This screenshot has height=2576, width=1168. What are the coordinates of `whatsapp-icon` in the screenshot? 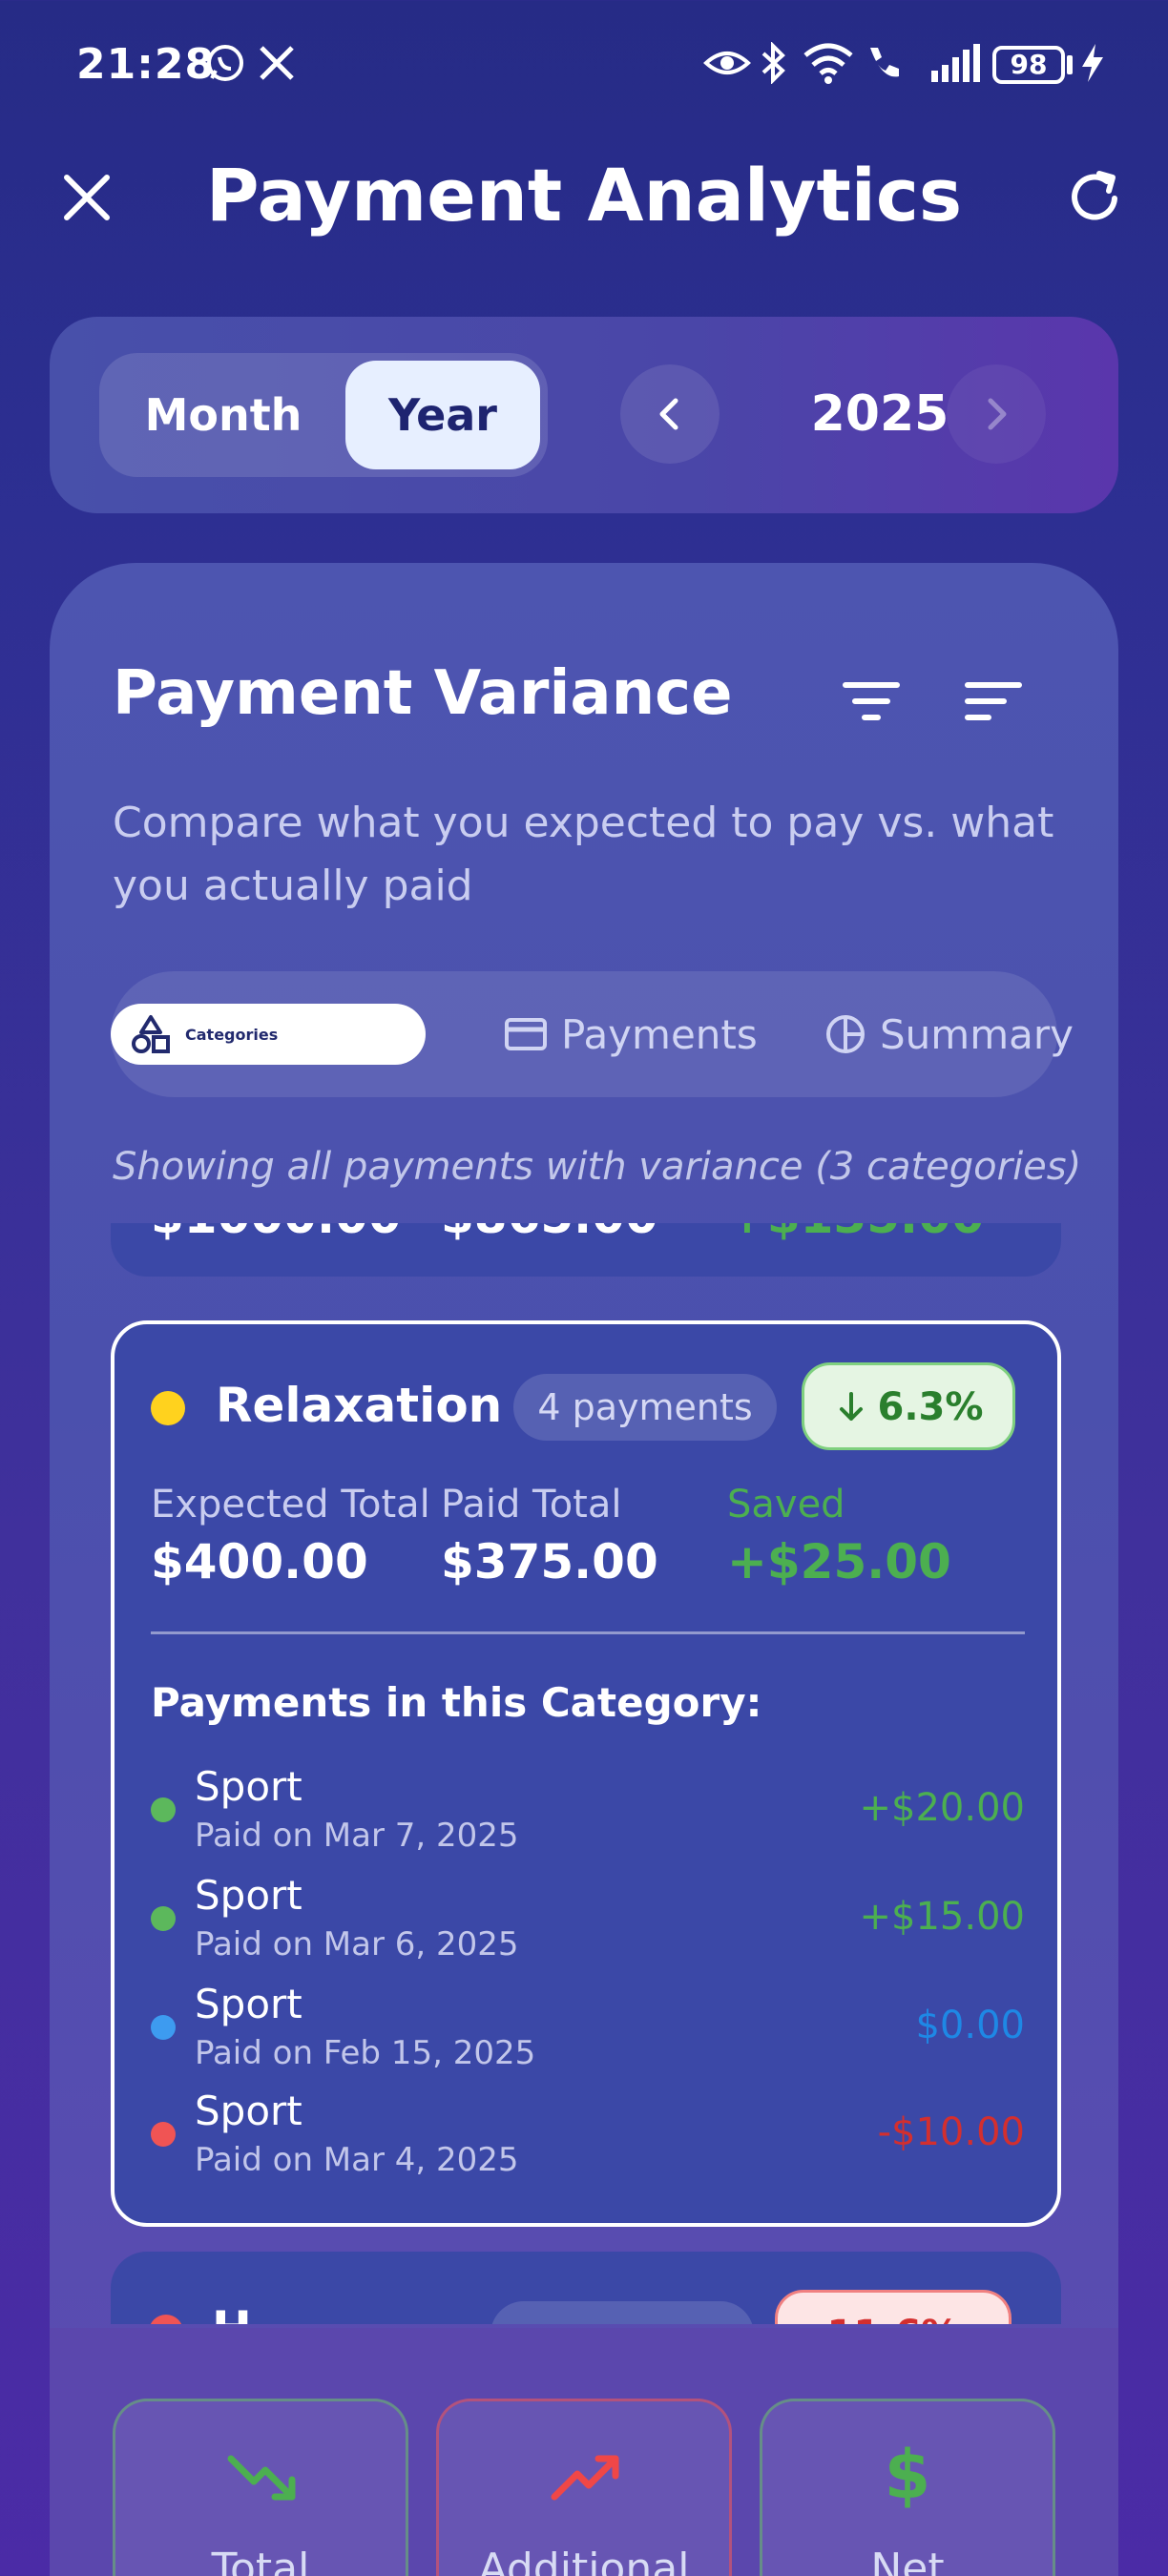 It's located at (225, 63).